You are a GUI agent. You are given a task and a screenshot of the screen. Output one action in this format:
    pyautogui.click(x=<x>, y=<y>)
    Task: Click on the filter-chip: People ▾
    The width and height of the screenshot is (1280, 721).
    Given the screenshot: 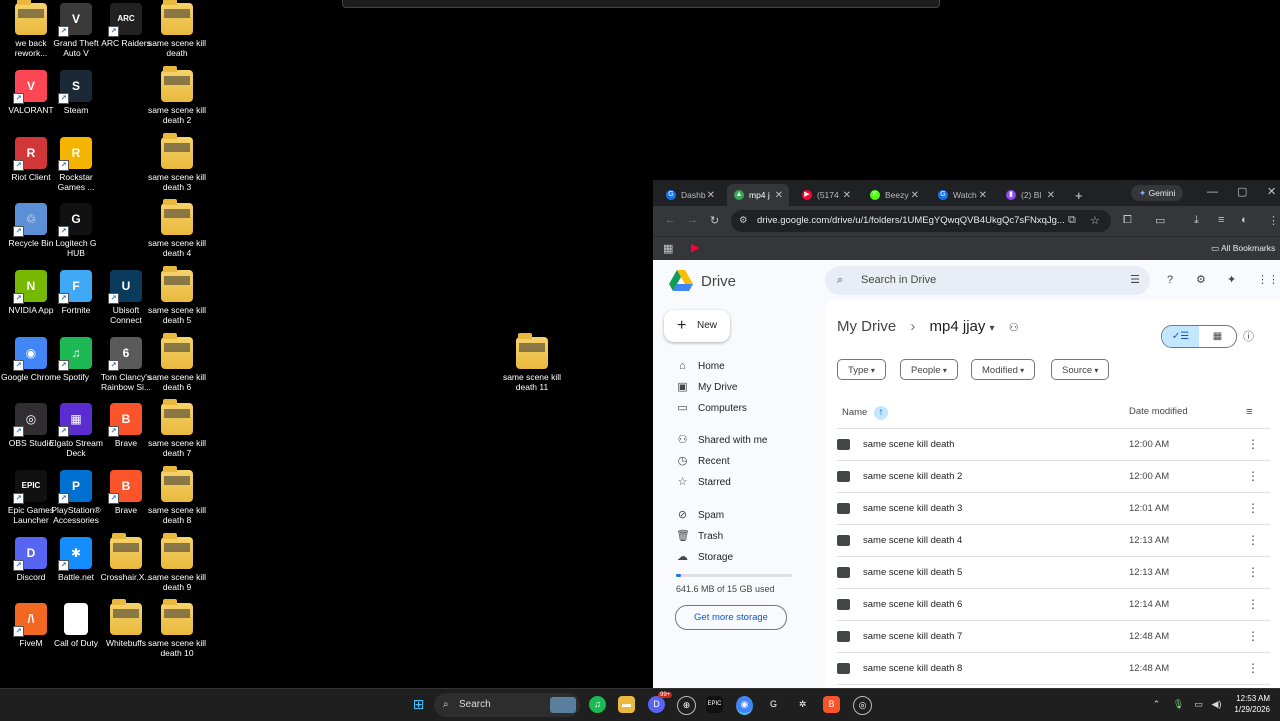 What is the action you would take?
    pyautogui.click(x=929, y=369)
    